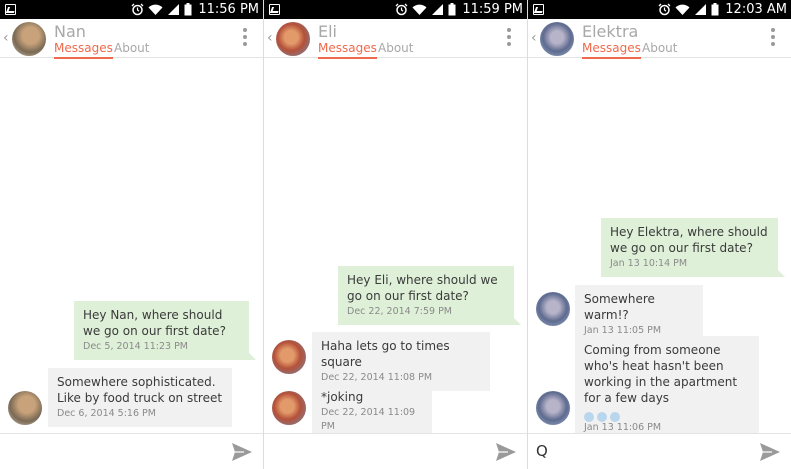 The height and width of the screenshot is (469, 791). Describe the element at coordinates (649, 263) in the screenshot. I see `message-timestamp: Jan 13 10:14 PM` at that location.